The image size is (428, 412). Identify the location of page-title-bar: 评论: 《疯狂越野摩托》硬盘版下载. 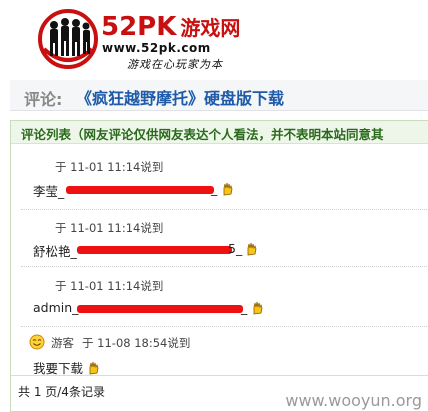
(219, 95).